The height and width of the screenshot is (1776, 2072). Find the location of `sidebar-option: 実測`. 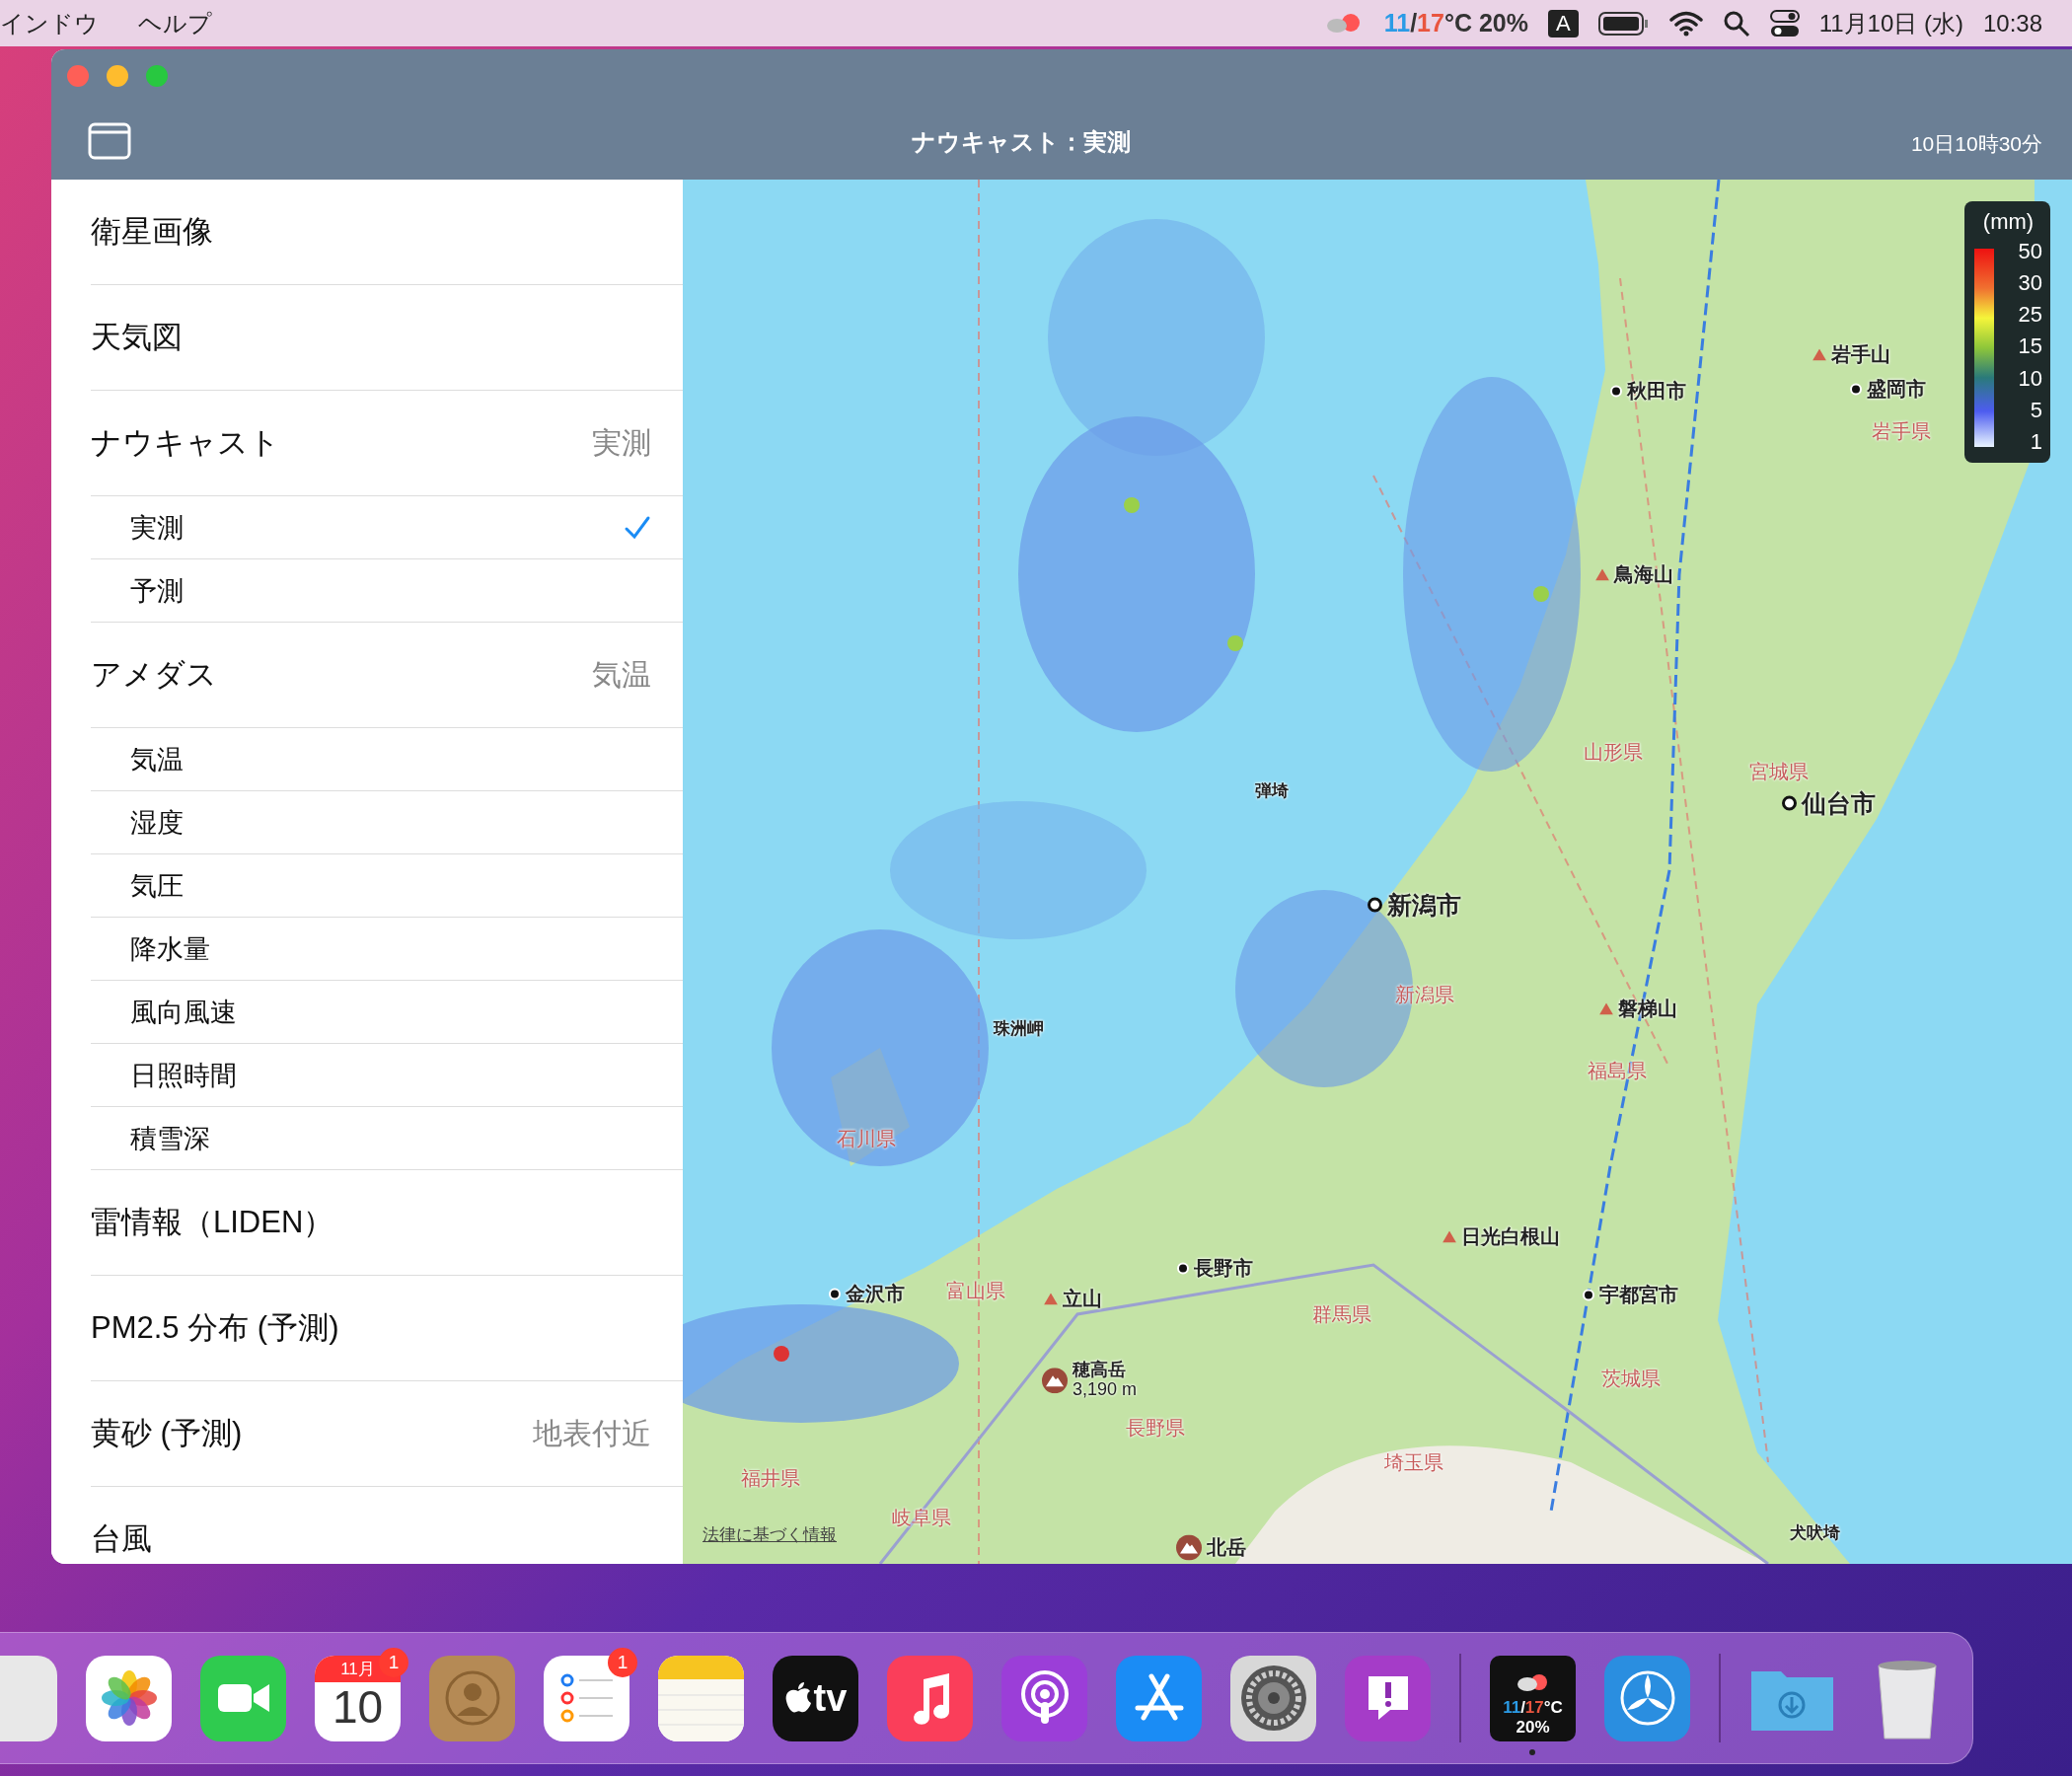

sidebar-option: 実測 is located at coordinates (387, 528).